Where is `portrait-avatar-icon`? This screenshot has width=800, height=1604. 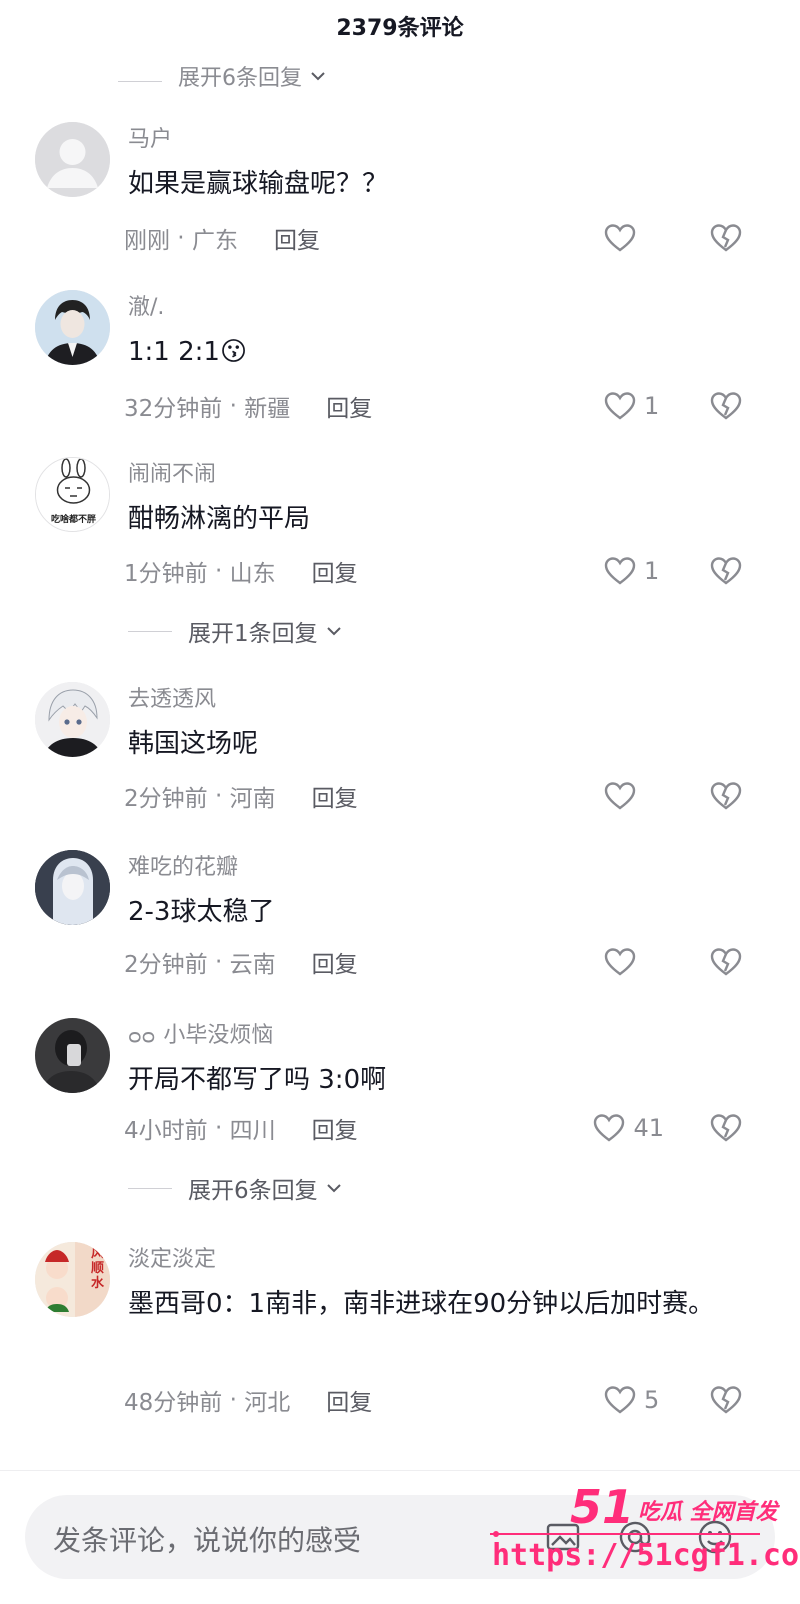
portrait-avatar-icon is located at coordinates (72, 327).